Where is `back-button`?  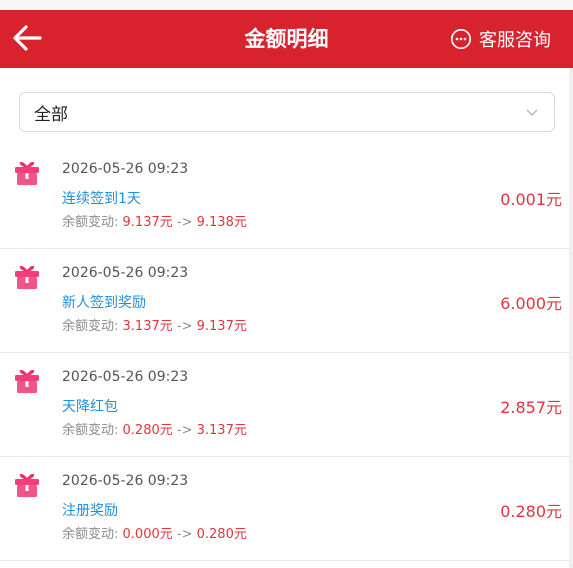
back-button is located at coordinates (30, 39).